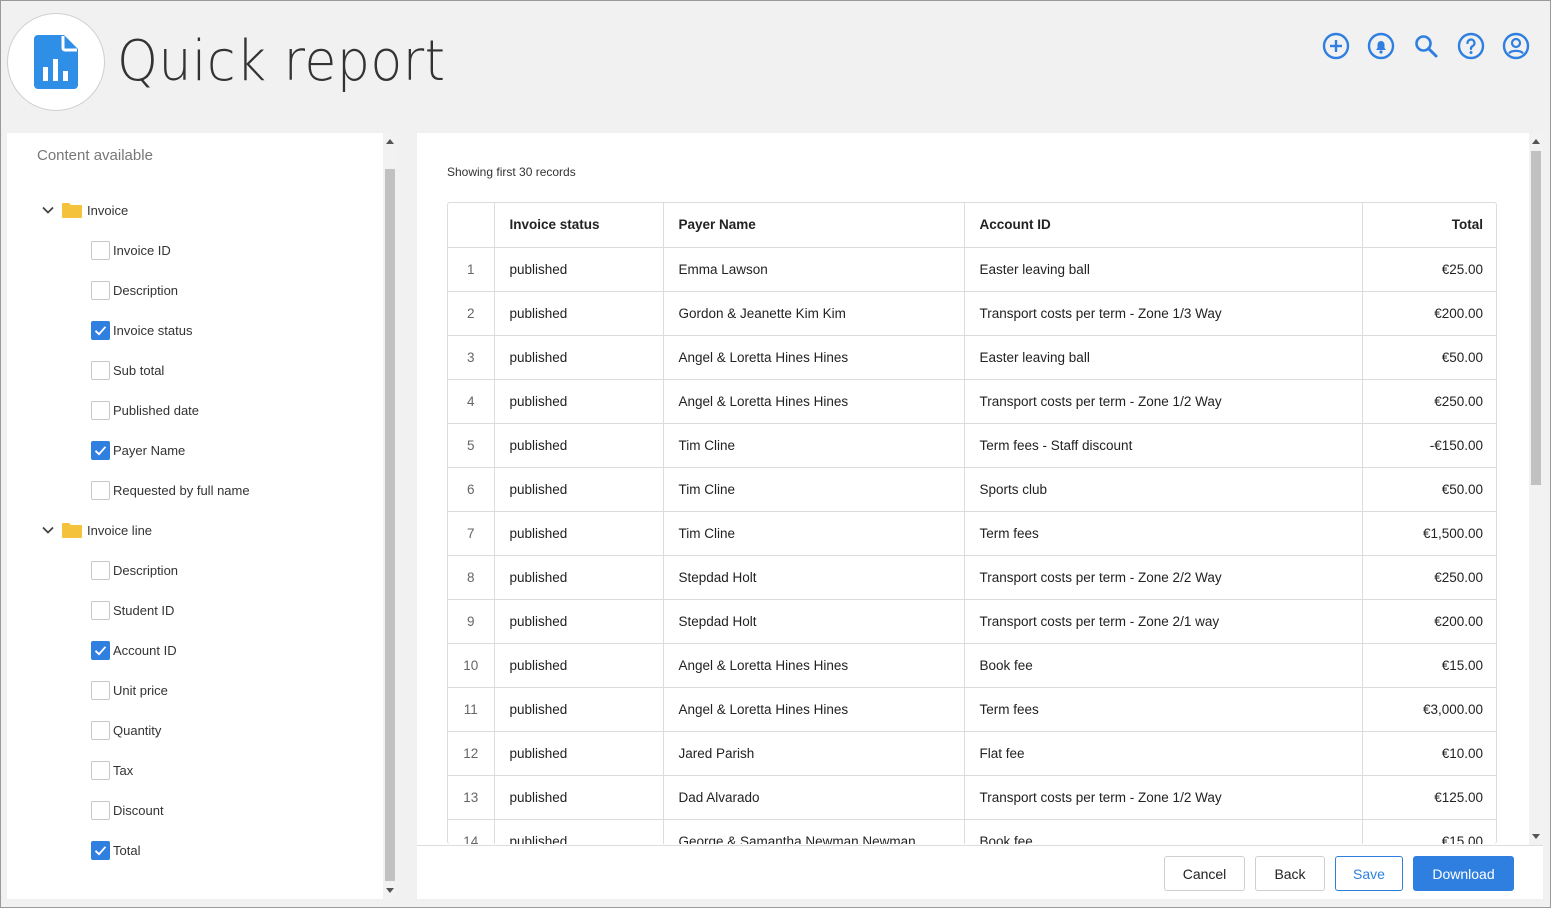  What do you see at coordinates (56, 62) in the screenshot?
I see `report-chart-icon` at bounding box center [56, 62].